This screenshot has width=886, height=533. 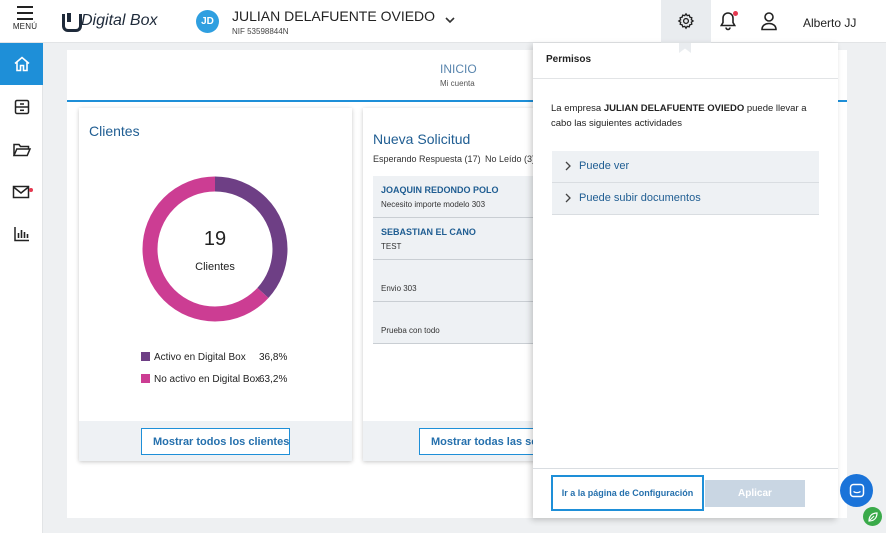 I want to click on clientes-total: 19, so click(x=215, y=239).